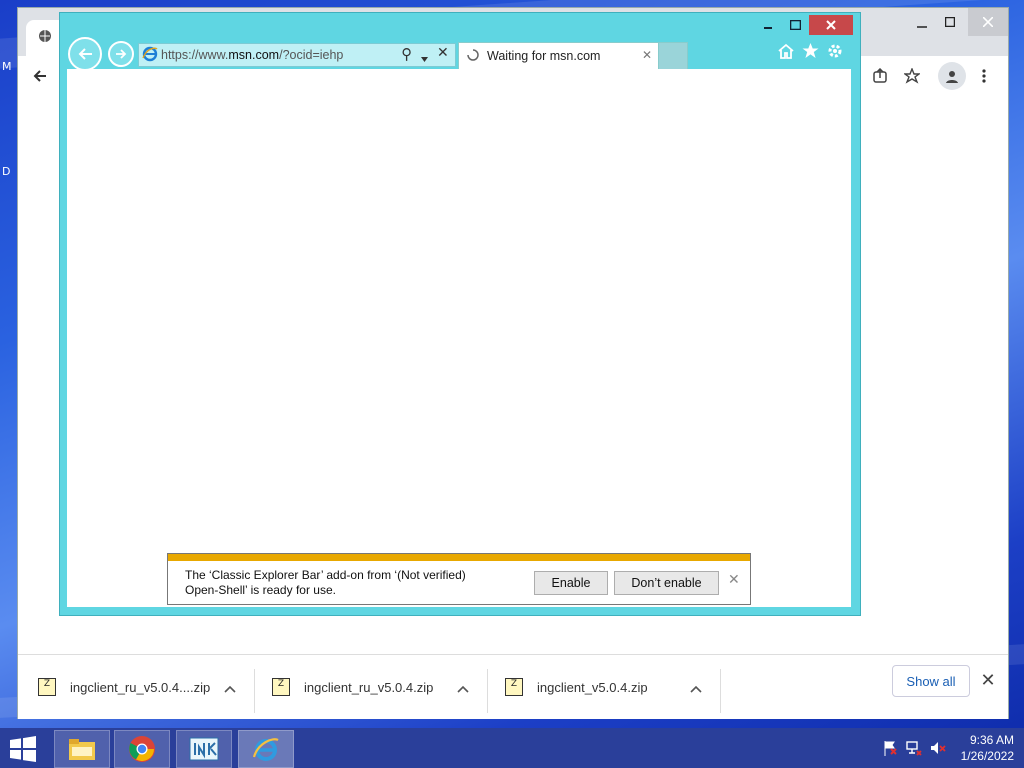 The width and height of the screenshot is (1024, 768). I want to click on notification-close-icon: ✕, so click(734, 580).